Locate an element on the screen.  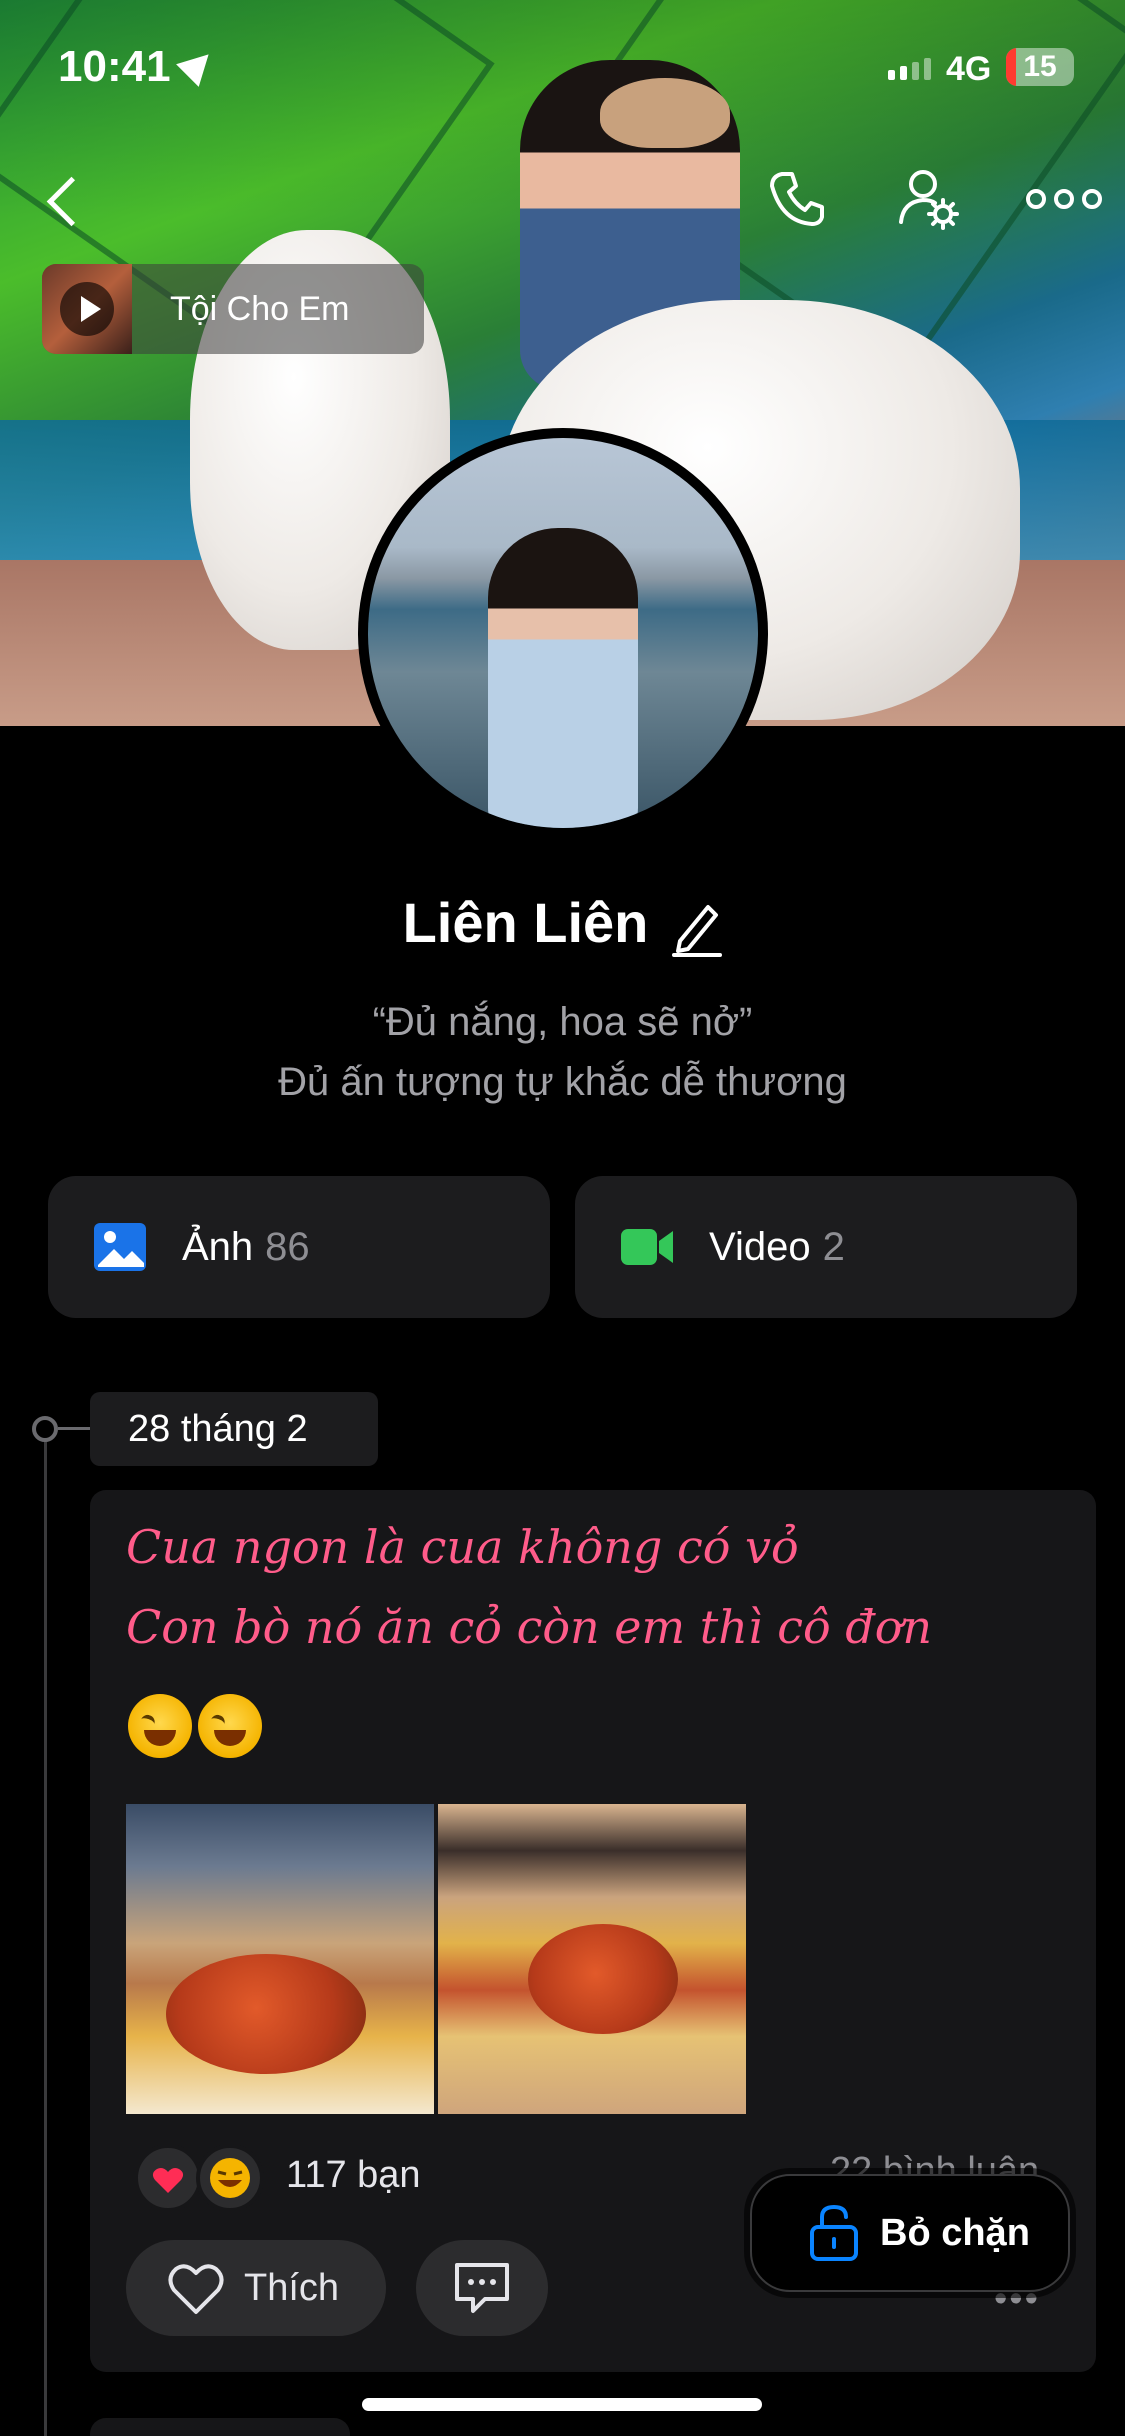
edit-name-button is located at coordinates (696, 927).